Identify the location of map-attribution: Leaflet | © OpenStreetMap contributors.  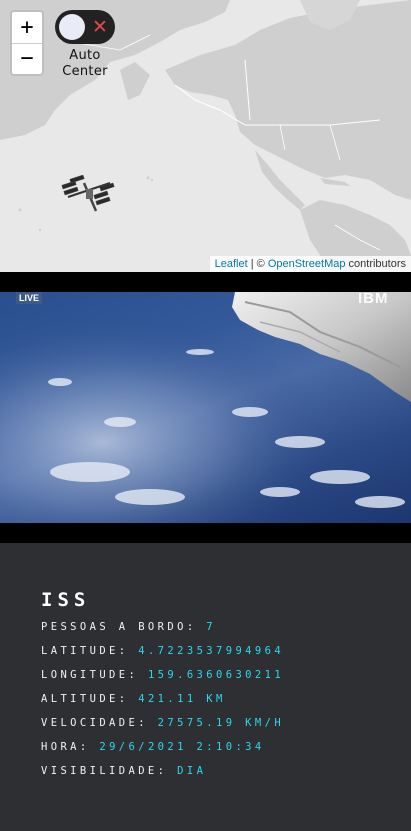
(310, 264).